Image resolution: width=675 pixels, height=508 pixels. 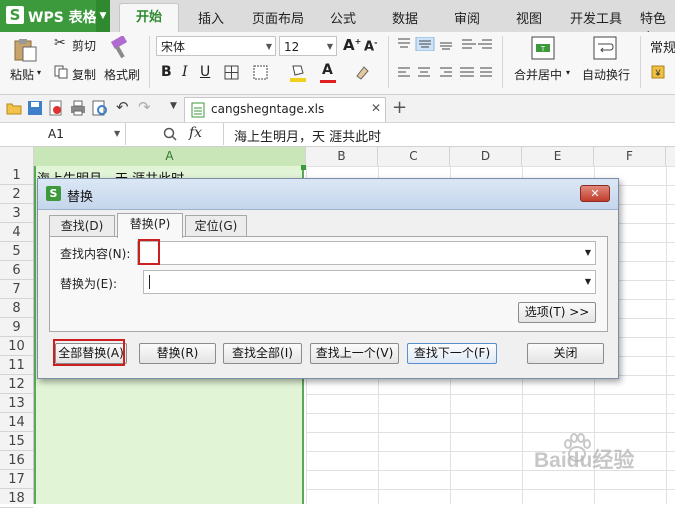 What do you see at coordinates (150, 225) in the screenshot?
I see `tab-replace: 替换(P)` at bounding box center [150, 225].